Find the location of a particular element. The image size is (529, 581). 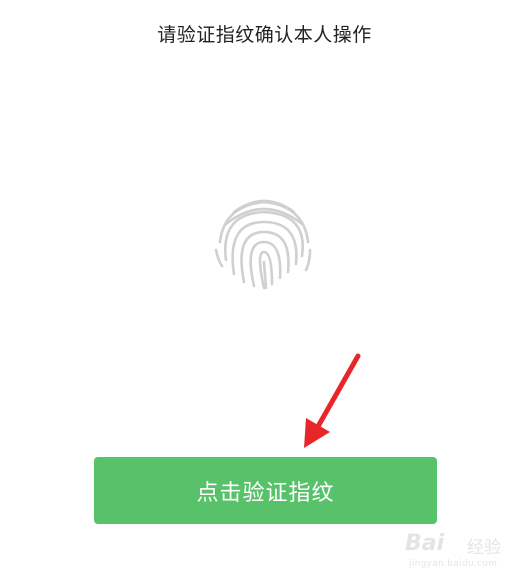

red-arrow-icon is located at coordinates (332, 400).